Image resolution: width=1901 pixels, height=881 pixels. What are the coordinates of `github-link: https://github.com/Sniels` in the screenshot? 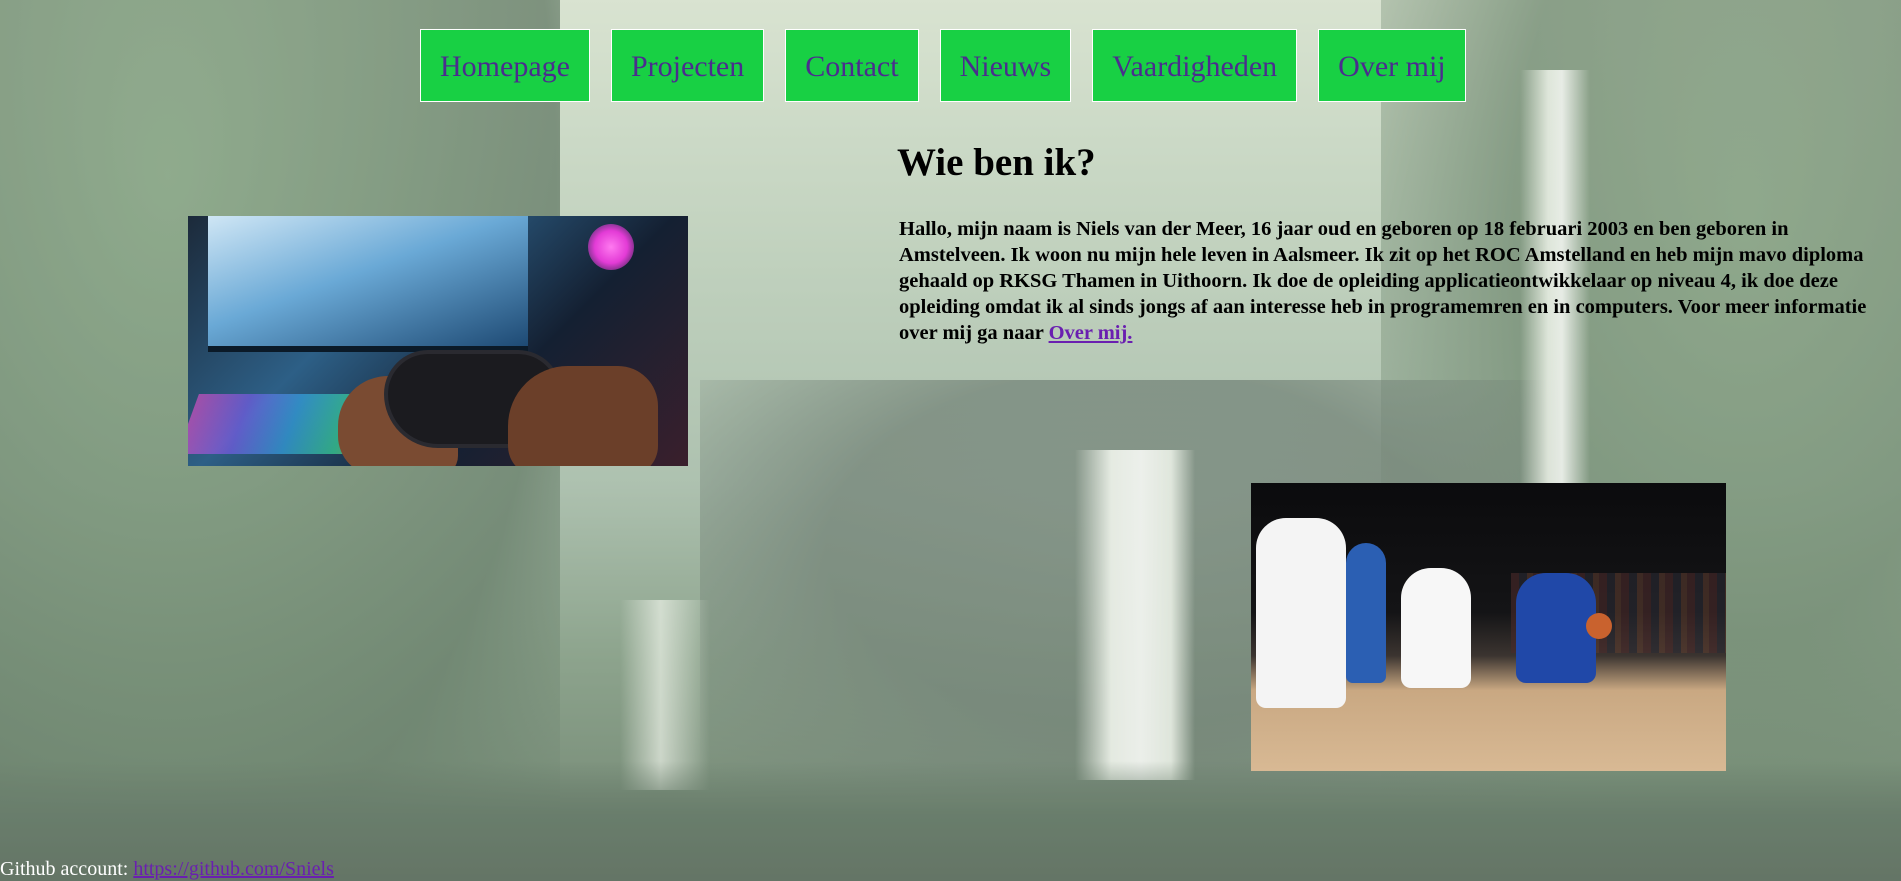 It's located at (233, 869).